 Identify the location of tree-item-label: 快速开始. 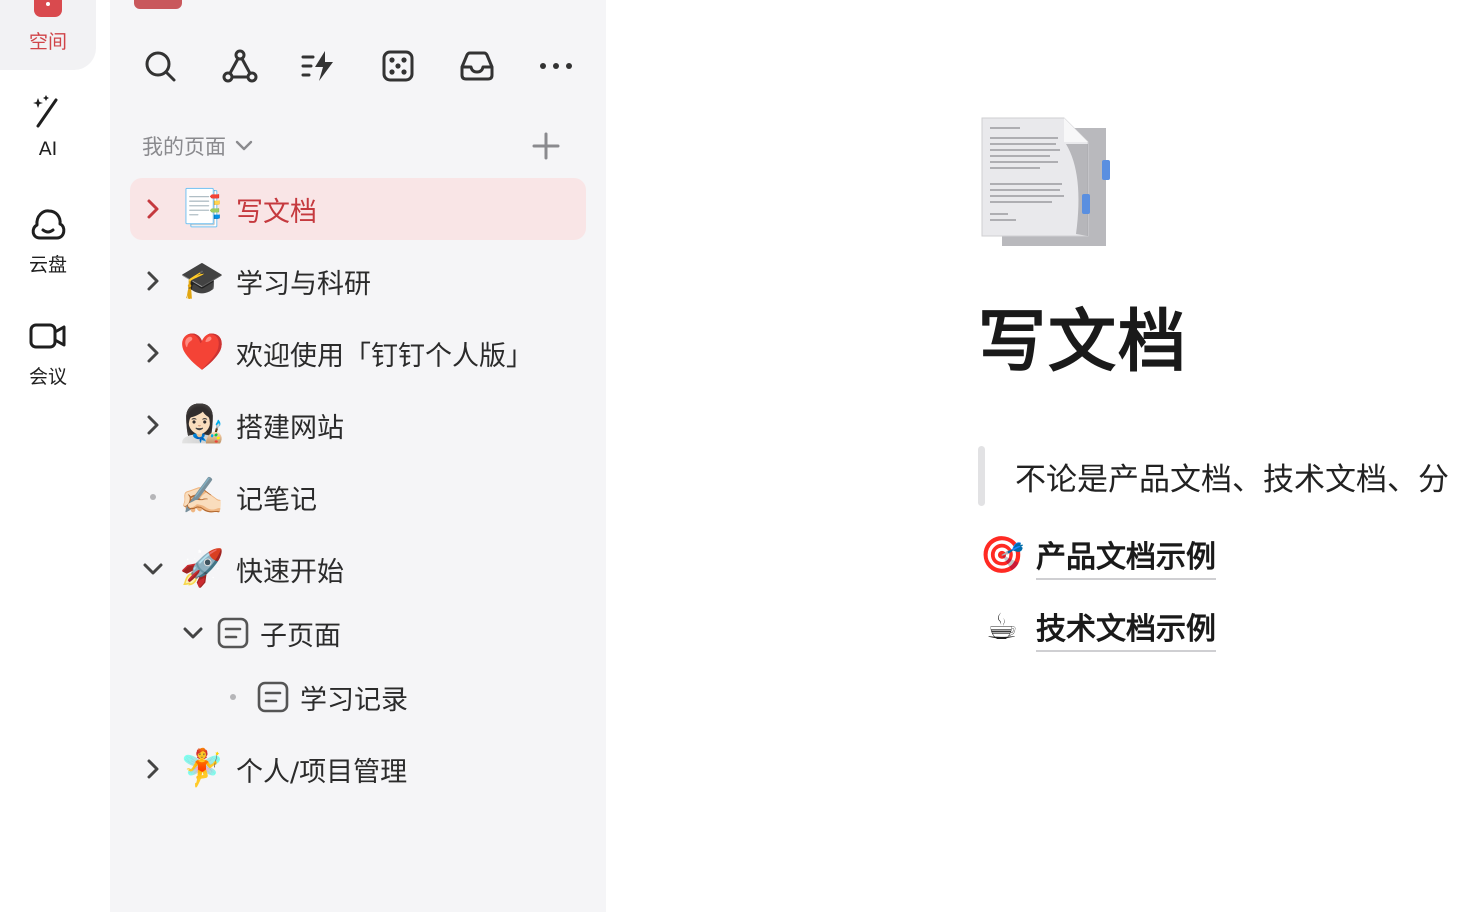
(290, 572).